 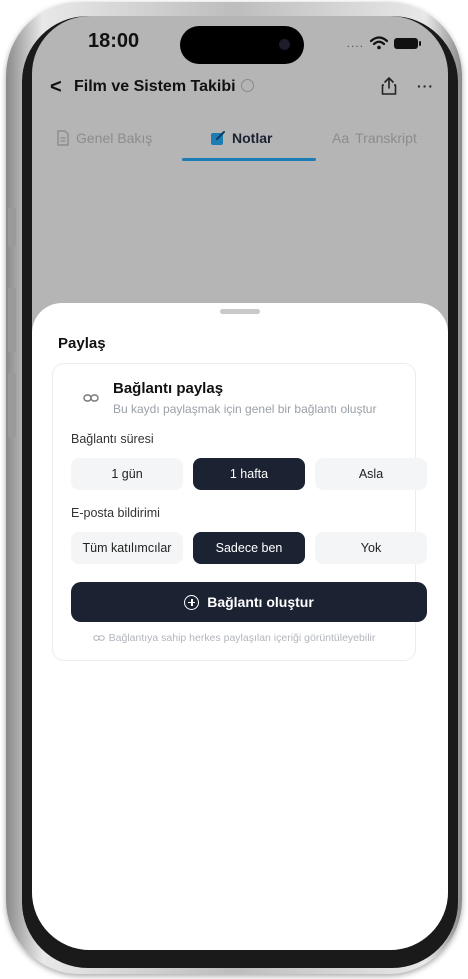 What do you see at coordinates (192, 602) in the screenshot?
I see `plus-circle-icon` at bounding box center [192, 602].